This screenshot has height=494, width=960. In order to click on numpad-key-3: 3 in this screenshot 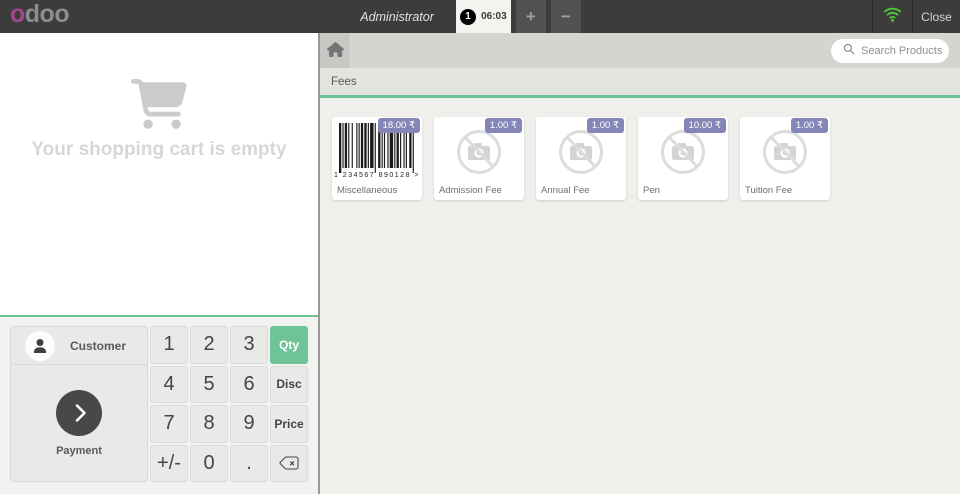, I will do `click(249, 345)`.